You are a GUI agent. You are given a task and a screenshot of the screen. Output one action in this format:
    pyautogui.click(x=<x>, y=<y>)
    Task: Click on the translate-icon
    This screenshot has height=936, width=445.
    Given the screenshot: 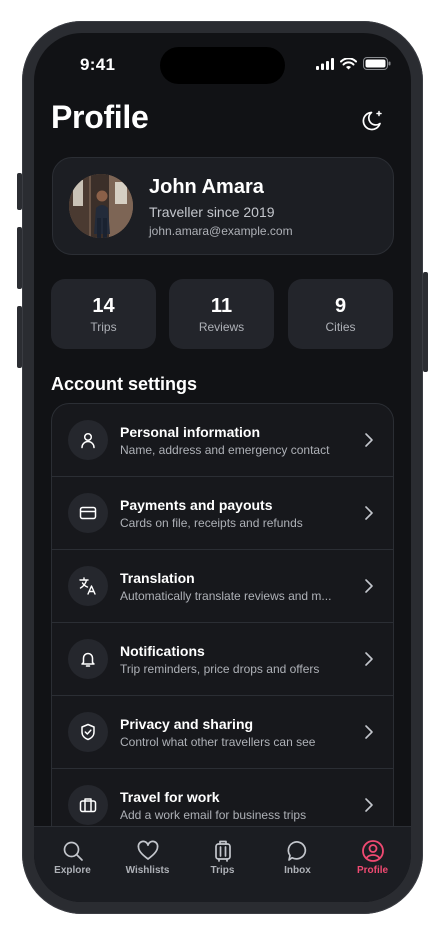 What is the action you would take?
    pyautogui.click(x=88, y=586)
    